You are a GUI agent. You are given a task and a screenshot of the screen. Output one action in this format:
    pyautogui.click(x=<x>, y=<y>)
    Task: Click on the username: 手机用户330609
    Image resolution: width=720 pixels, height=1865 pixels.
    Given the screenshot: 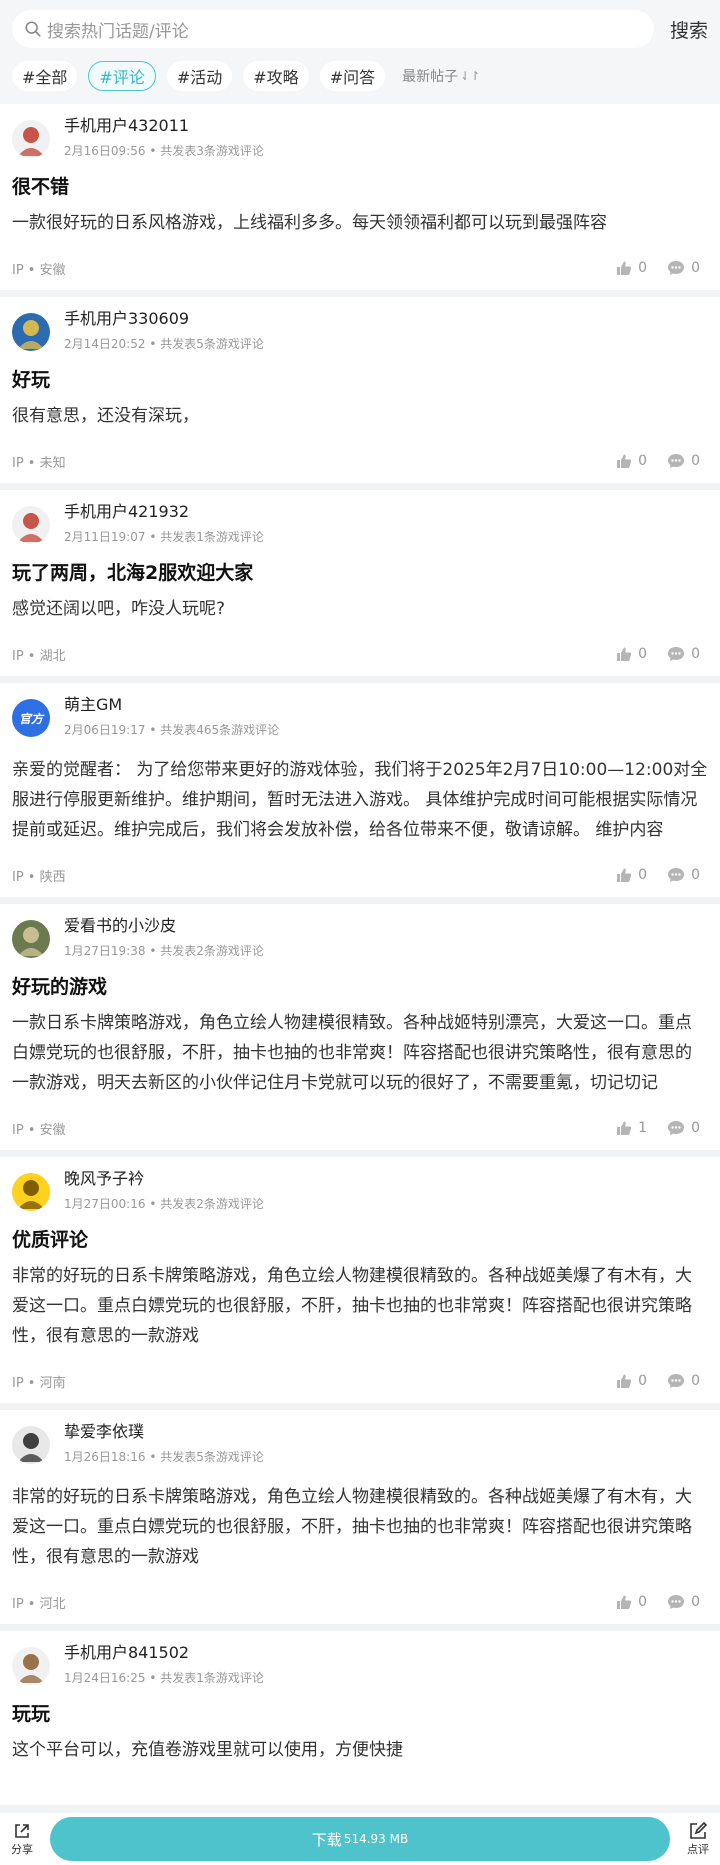 What is the action you would take?
    pyautogui.click(x=164, y=319)
    